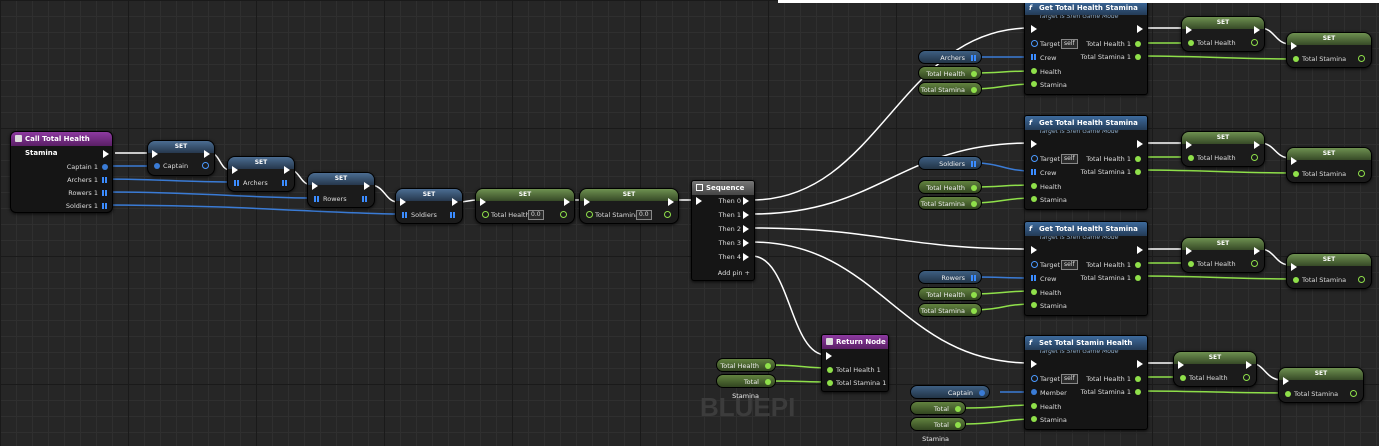 The image size is (1379, 446). Describe the element at coordinates (365, 199) in the screenshot. I see `rowers-out-pin` at that location.